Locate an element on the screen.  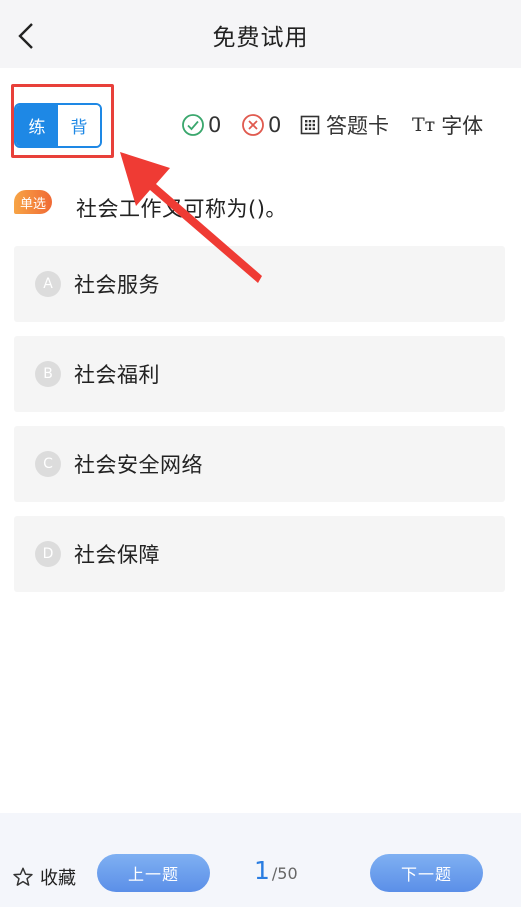
correct-count: 0 is located at coordinates (201, 125).